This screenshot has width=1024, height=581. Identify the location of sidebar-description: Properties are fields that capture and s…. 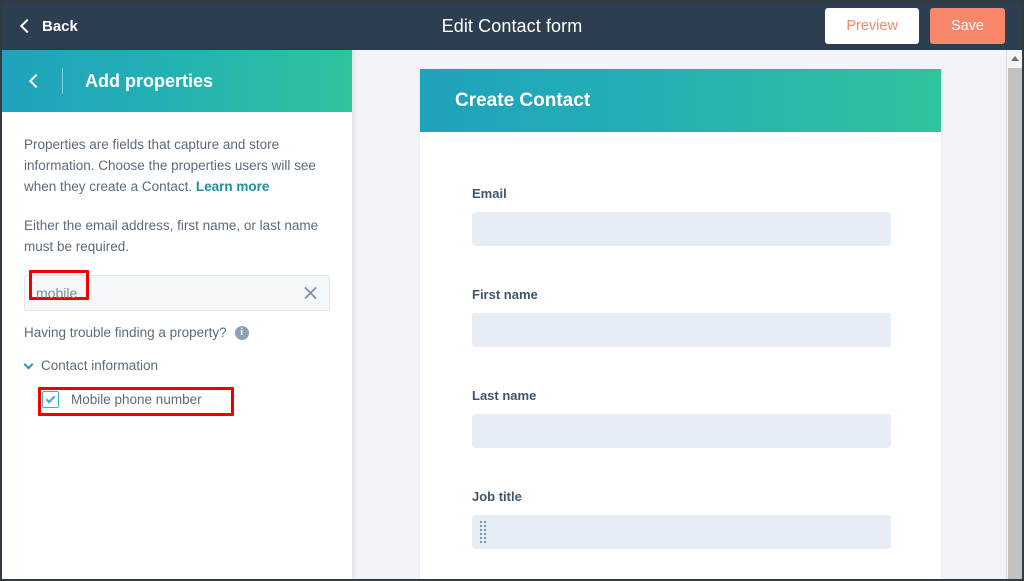
(172, 165).